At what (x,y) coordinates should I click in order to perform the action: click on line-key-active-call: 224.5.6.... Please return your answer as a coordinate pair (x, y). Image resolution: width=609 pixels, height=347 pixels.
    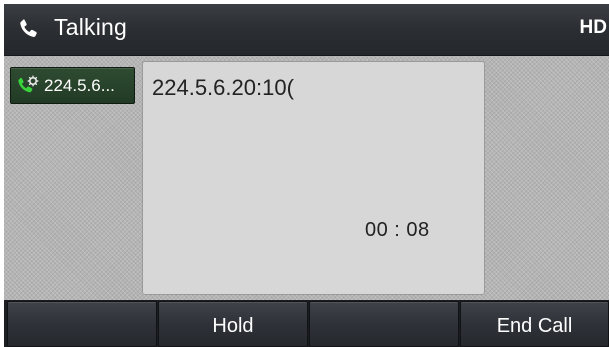
    Looking at the image, I should click on (72, 85).